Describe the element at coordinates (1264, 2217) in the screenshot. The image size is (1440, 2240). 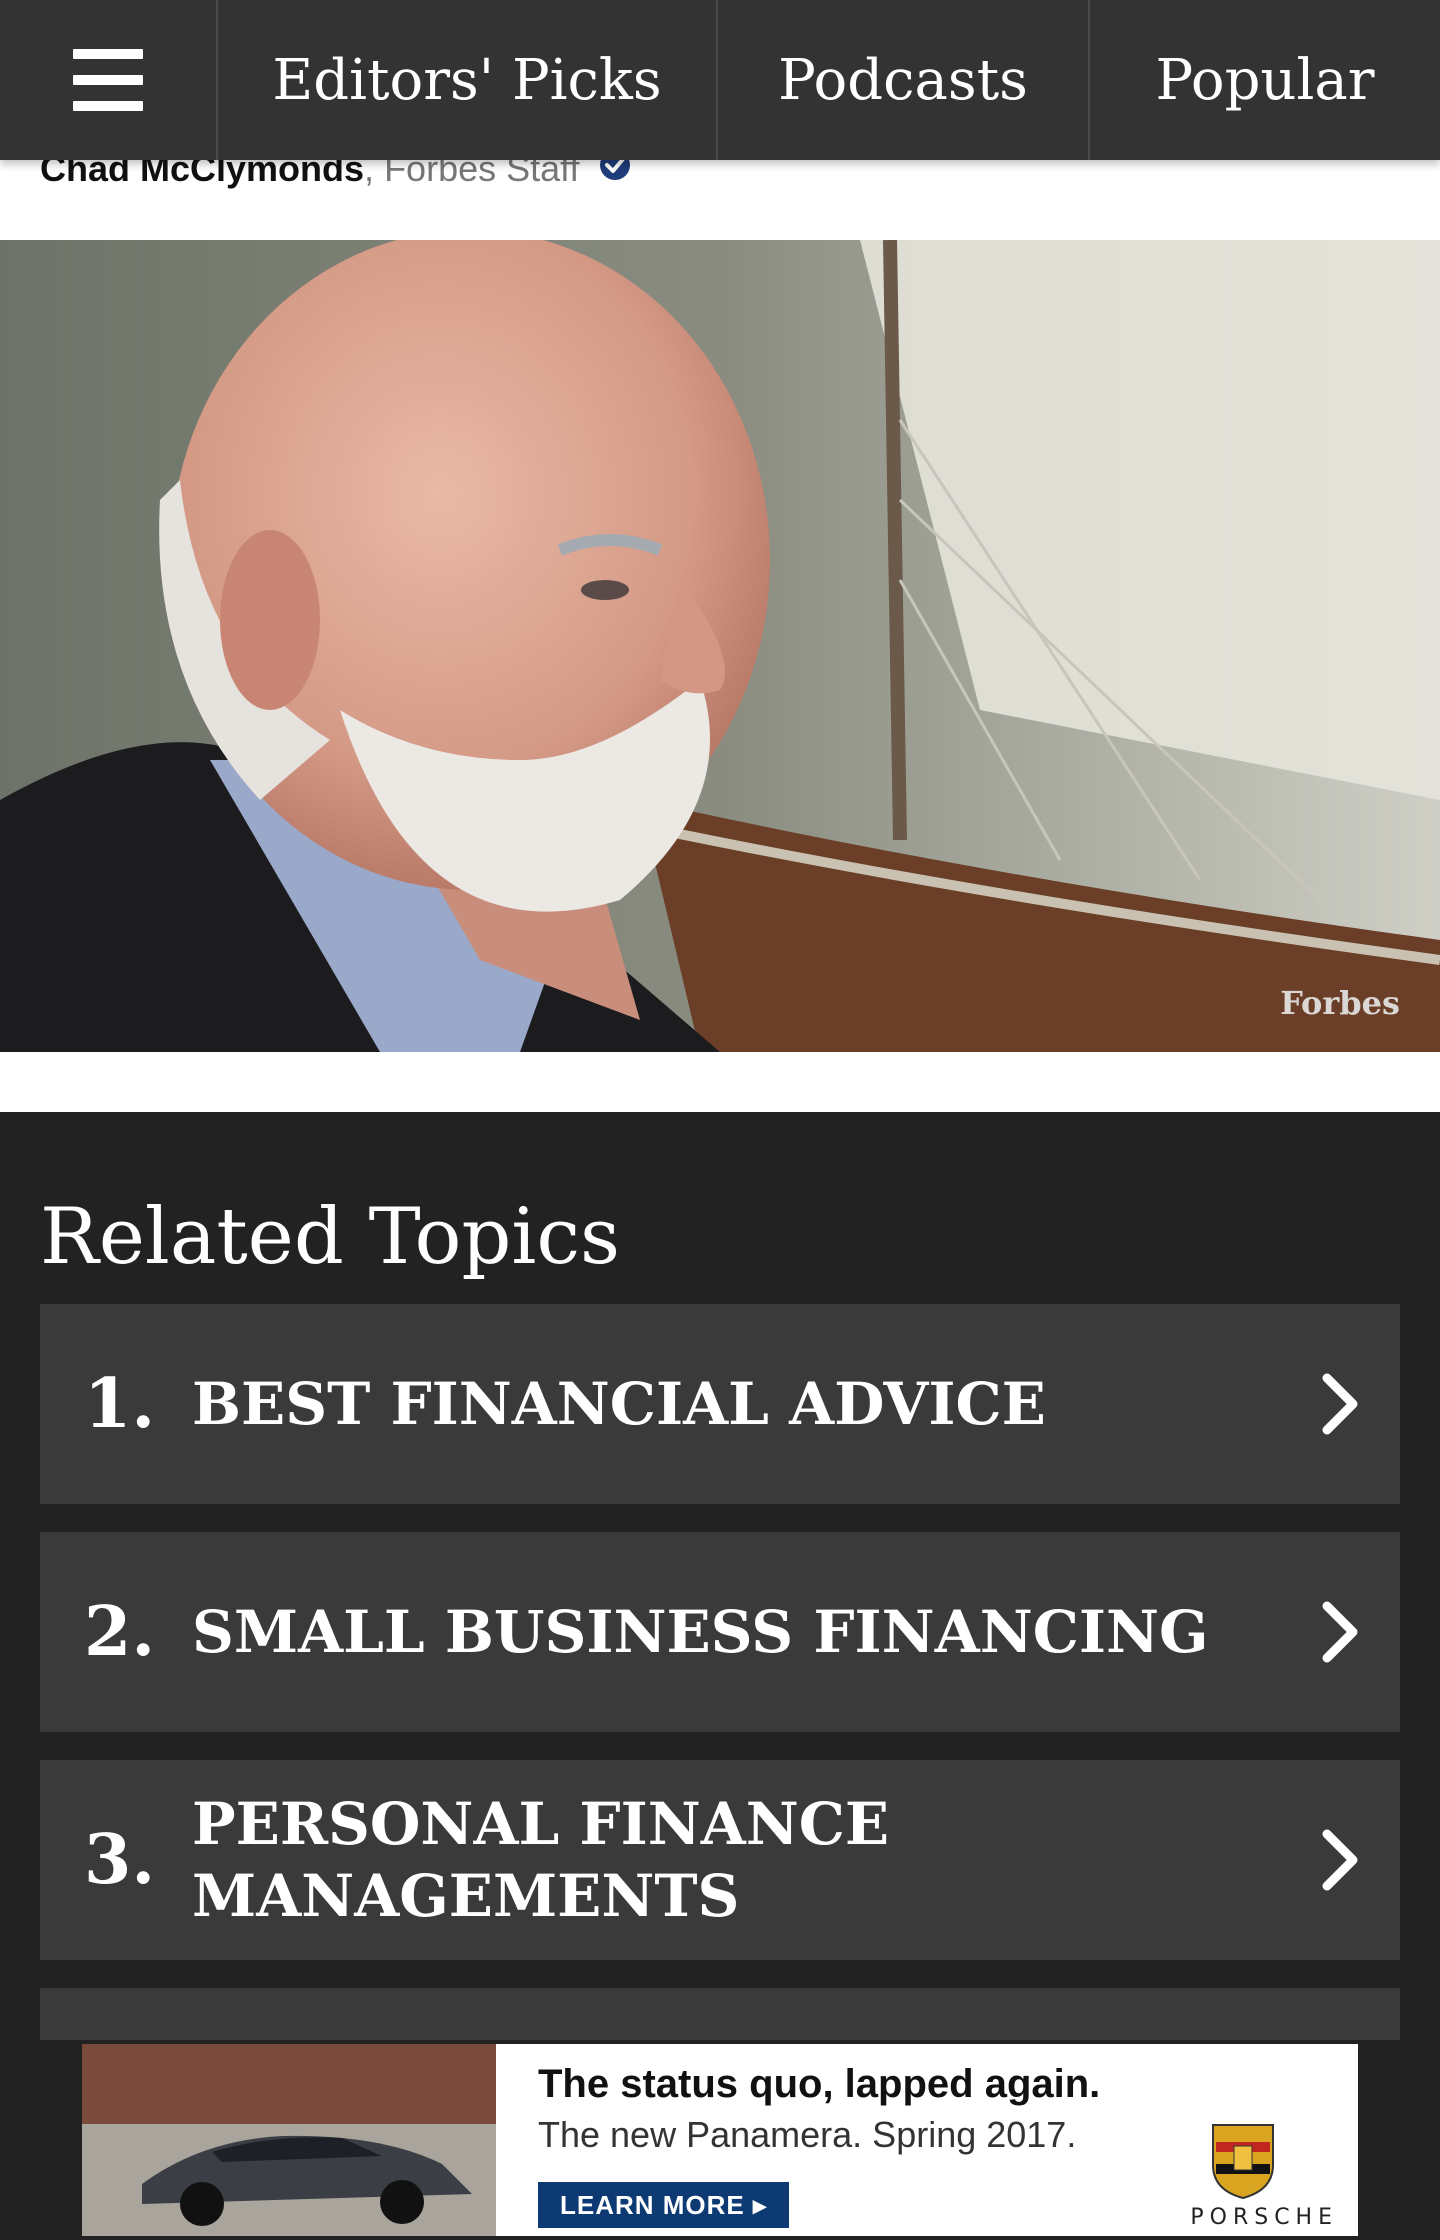
I see `ad-brand-wordmark: PORSCHE` at that location.